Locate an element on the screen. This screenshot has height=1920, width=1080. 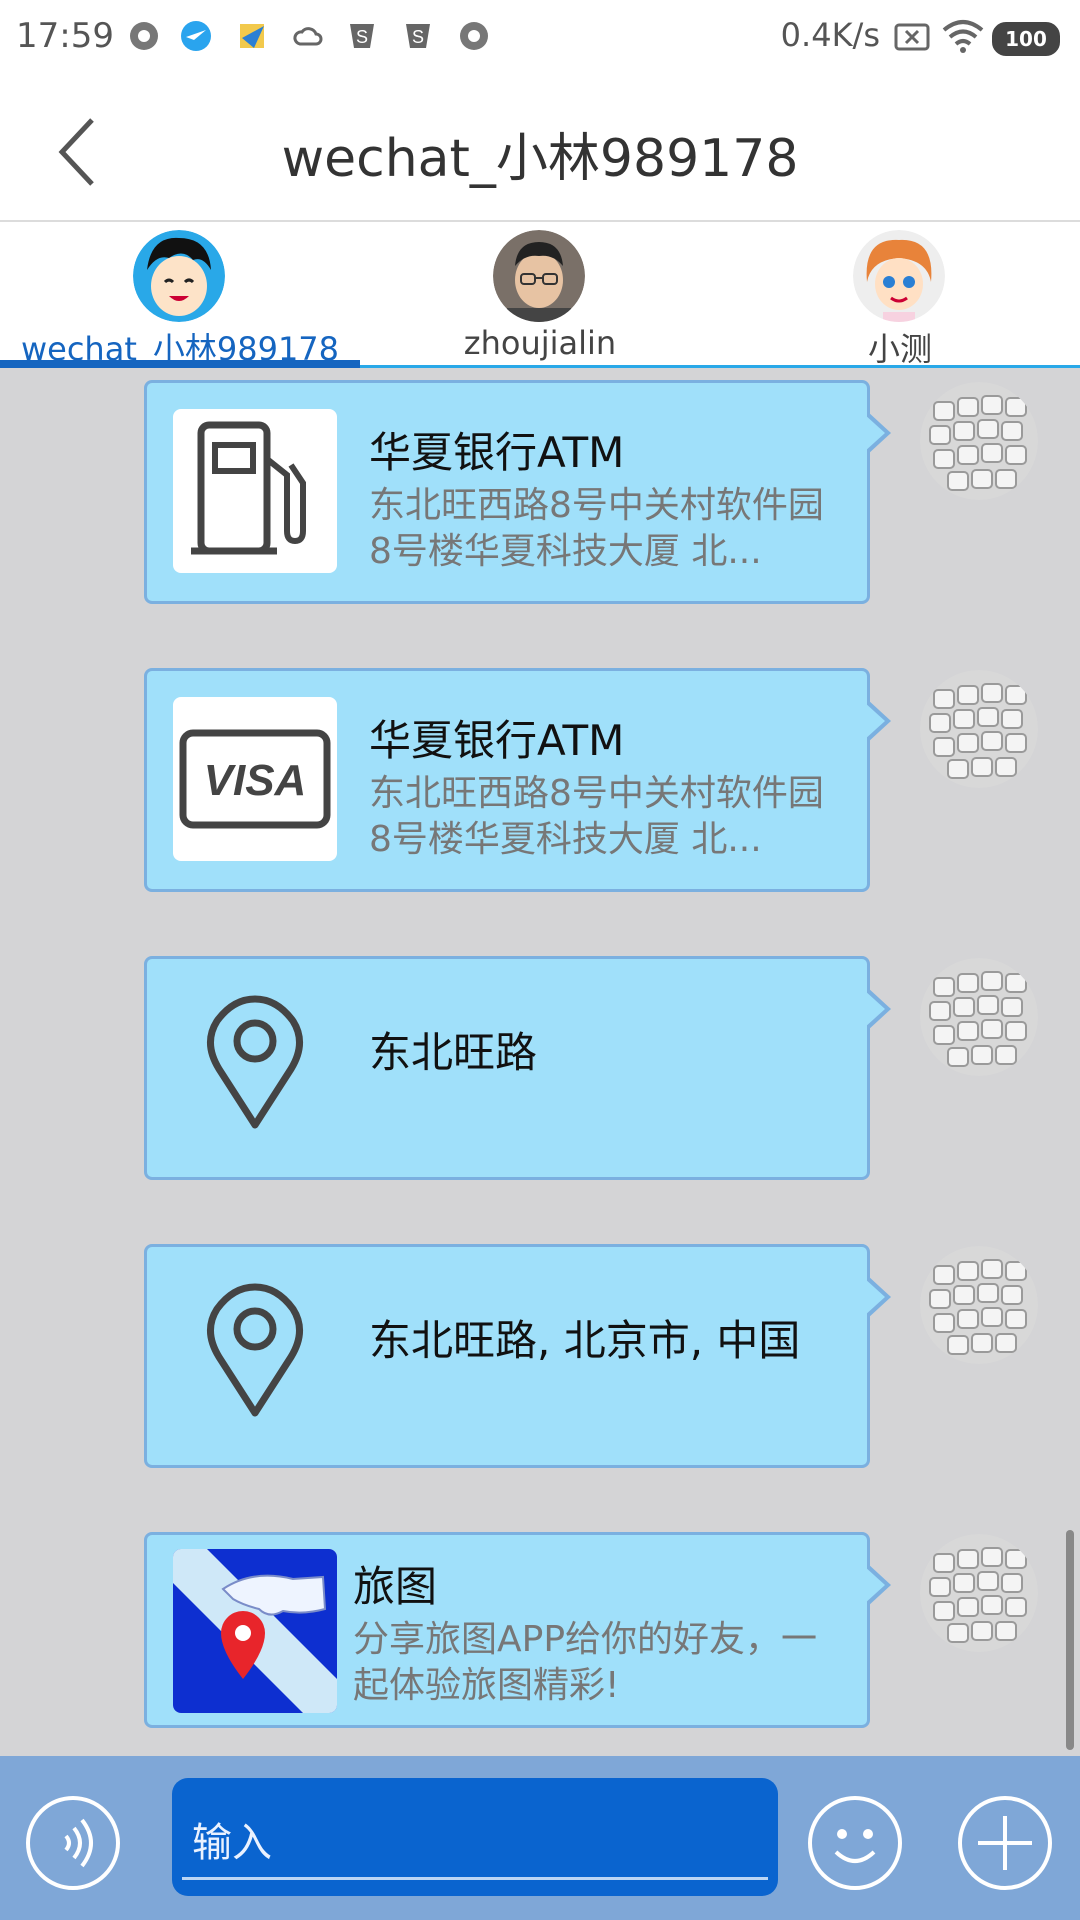
contact-tabs: wechat_小林989178 zhoujialin 小测 is located at coordinates (540, 295).